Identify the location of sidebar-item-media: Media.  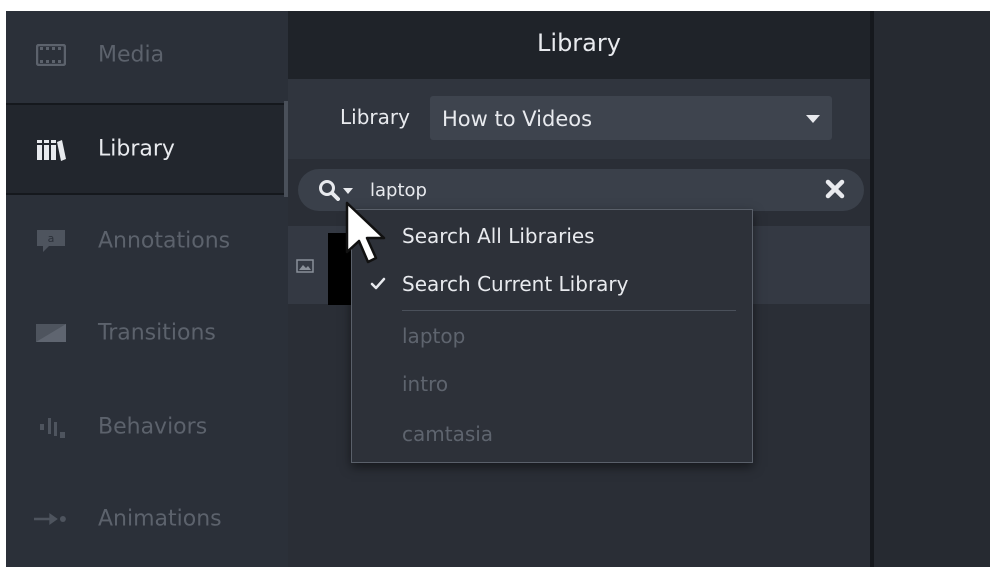
(146, 55).